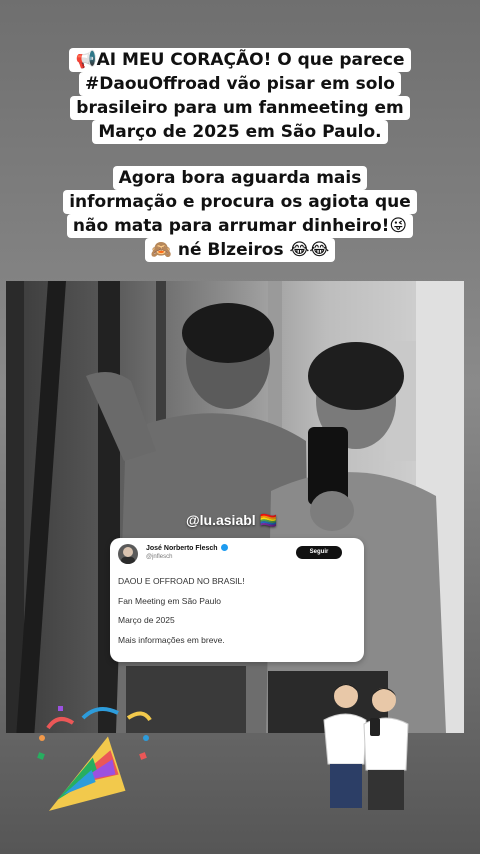 This screenshot has width=480, height=854. I want to click on caption-line: informação e procura os agiota que, so click(240, 202).